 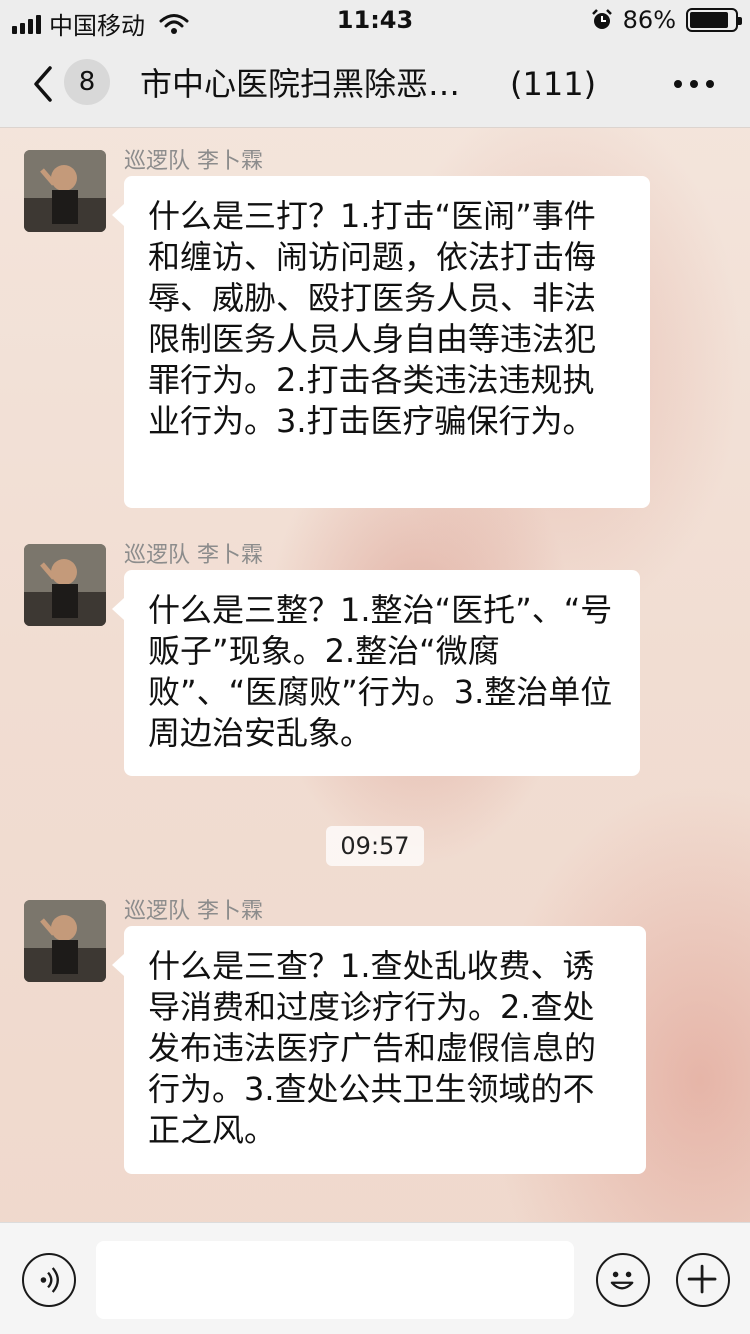 What do you see at coordinates (375, 20) in the screenshot?
I see `status-bar: 中国移动 11:43 86%` at bounding box center [375, 20].